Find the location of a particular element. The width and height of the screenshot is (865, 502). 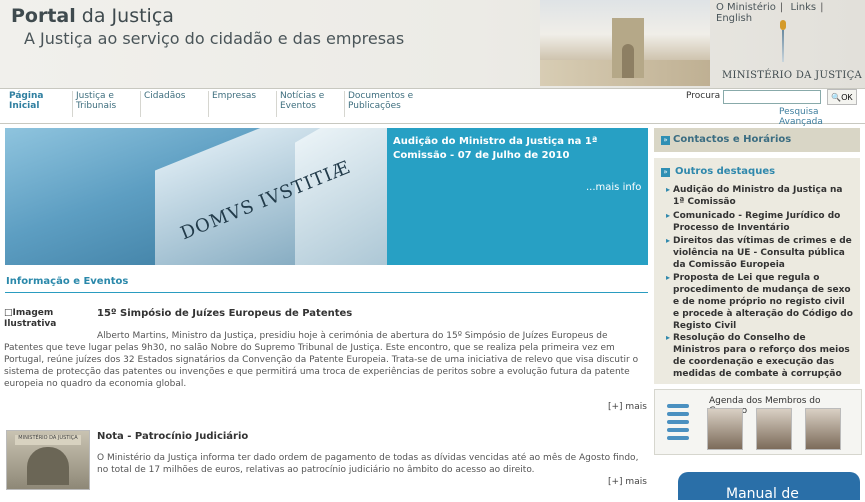

link-english: English is located at coordinates (734, 18).